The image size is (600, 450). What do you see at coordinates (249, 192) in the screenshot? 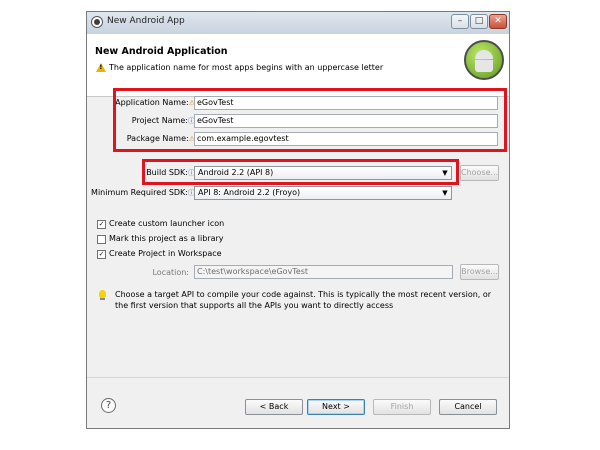
I see `min-sdk-value: API 8: Android 2.2 (Froyo)` at bounding box center [249, 192].